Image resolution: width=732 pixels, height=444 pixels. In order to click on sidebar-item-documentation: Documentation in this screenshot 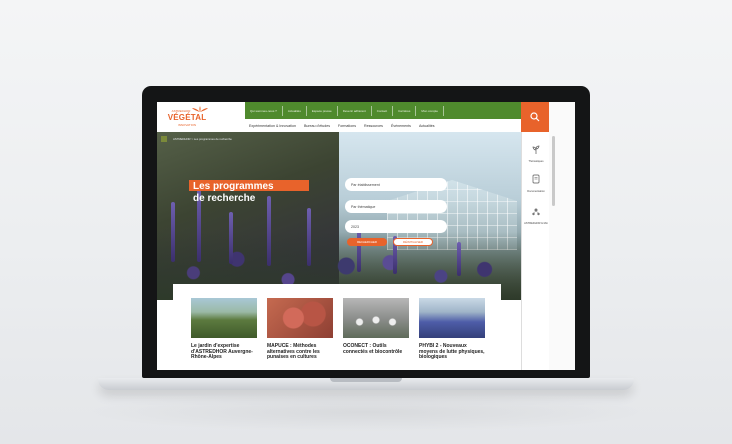, I will do `click(536, 182)`.